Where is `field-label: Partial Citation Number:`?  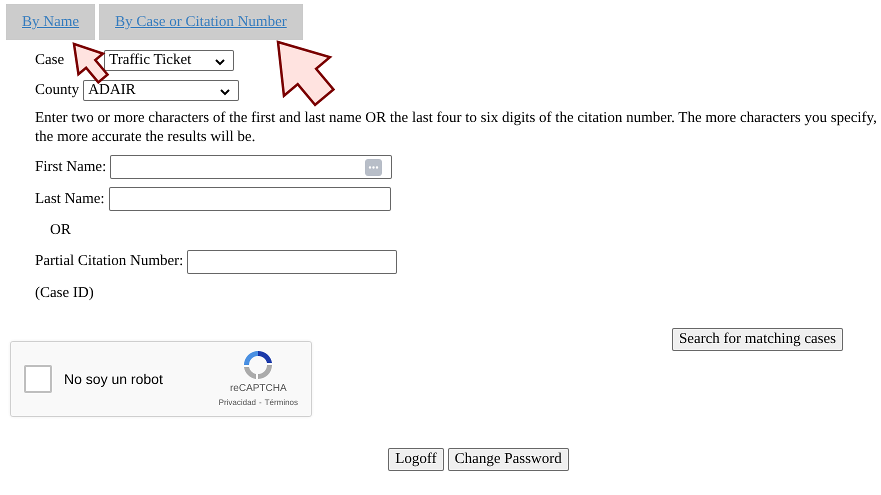
field-label: Partial Citation Number: is located at coordinates (109, 262).